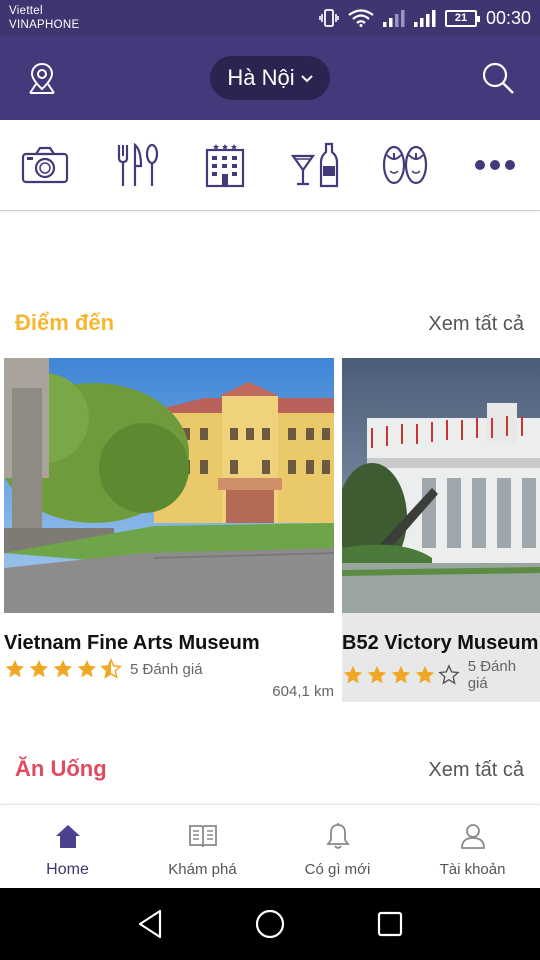 This screenshot has width=540, height=960. What do you see at coordinates (44, 25) in the screenshot?
I see `carrier-2: VINAPHONE` at bounding box center [44, 25].